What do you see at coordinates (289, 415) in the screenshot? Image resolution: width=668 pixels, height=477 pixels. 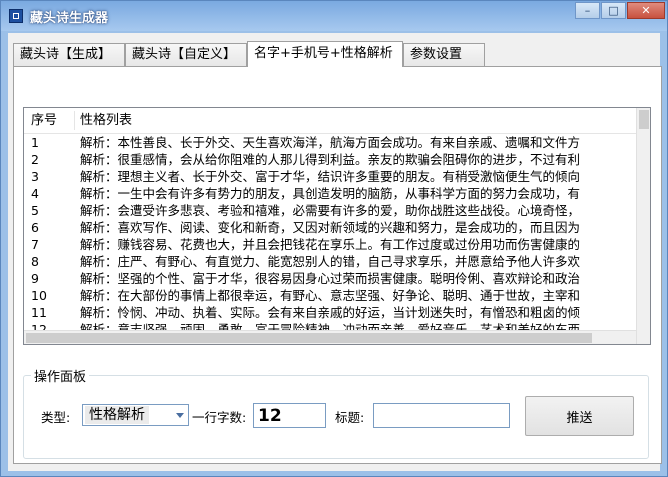 I see `chars-per-line-input` at bounding box center [289, 415].